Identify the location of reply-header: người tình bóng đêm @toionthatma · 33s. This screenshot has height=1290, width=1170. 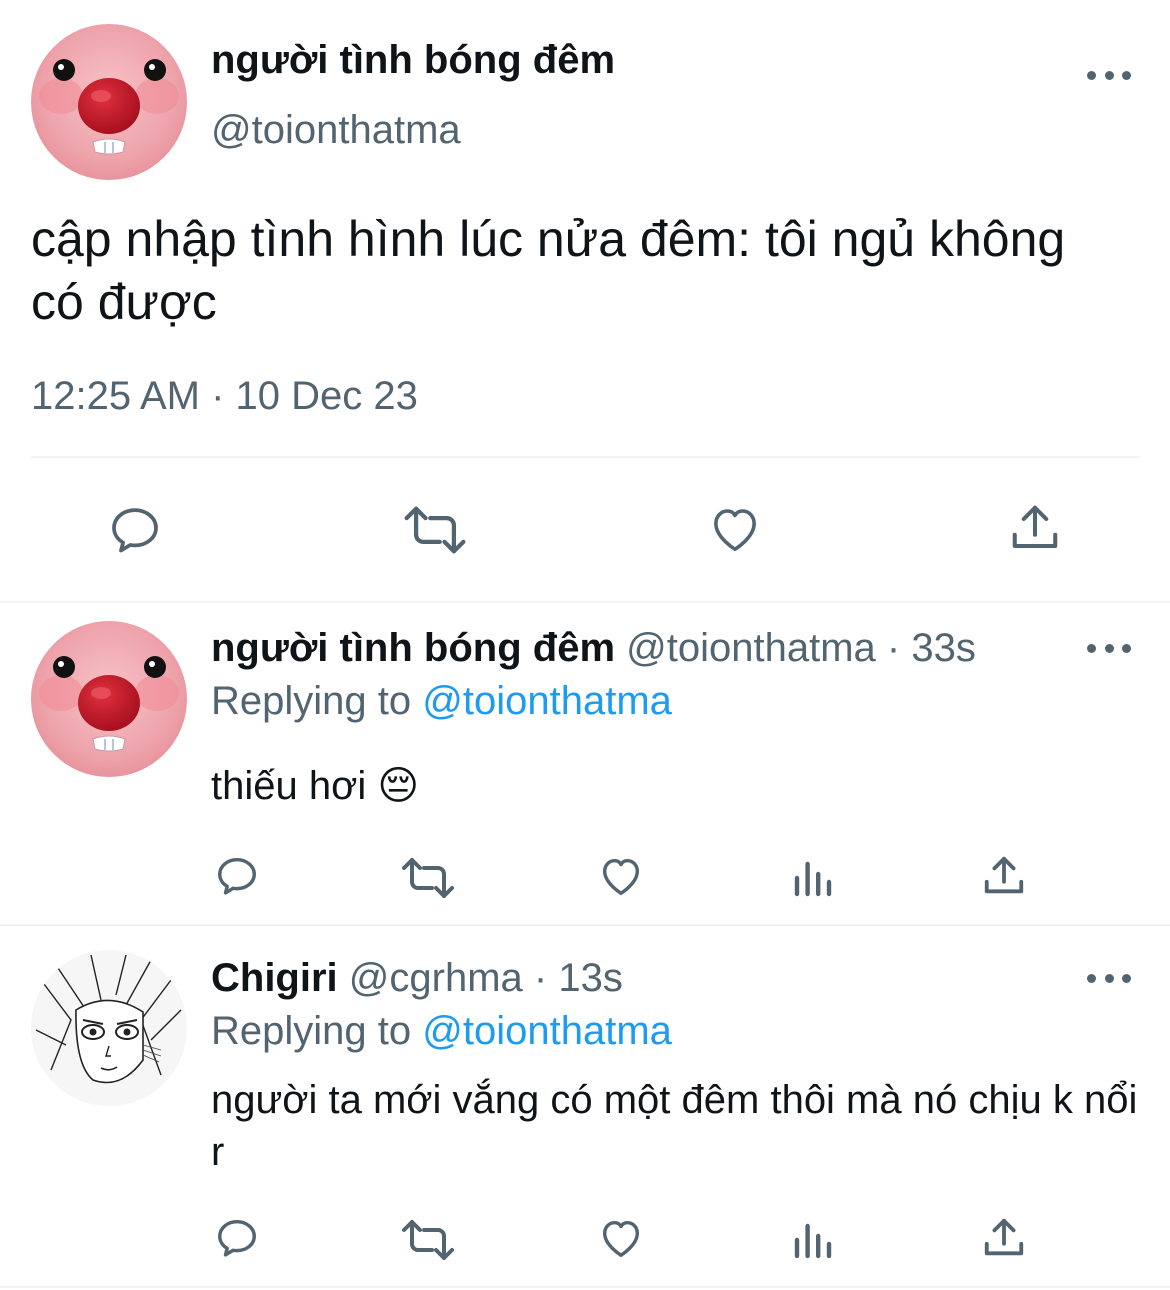
(593, 648).